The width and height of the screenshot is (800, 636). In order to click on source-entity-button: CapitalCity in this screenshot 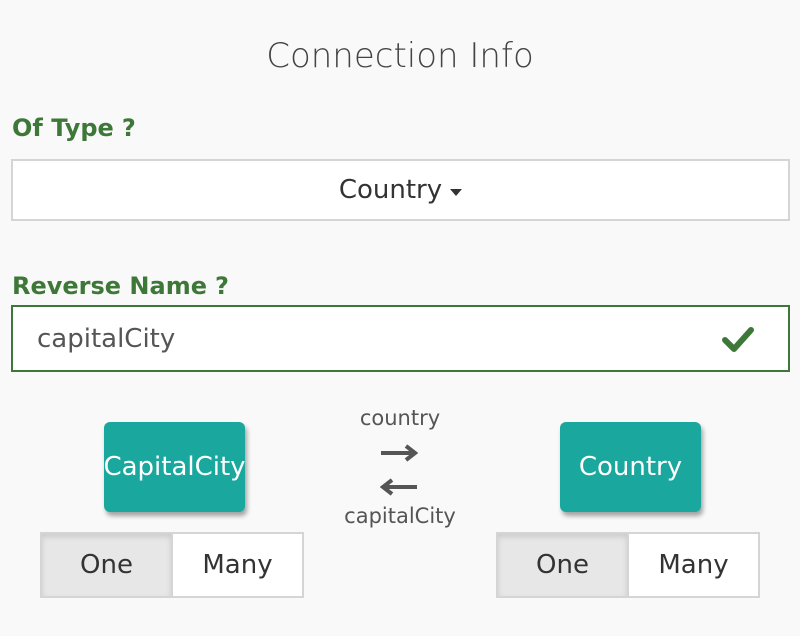, I will do `click(174, 467)`.